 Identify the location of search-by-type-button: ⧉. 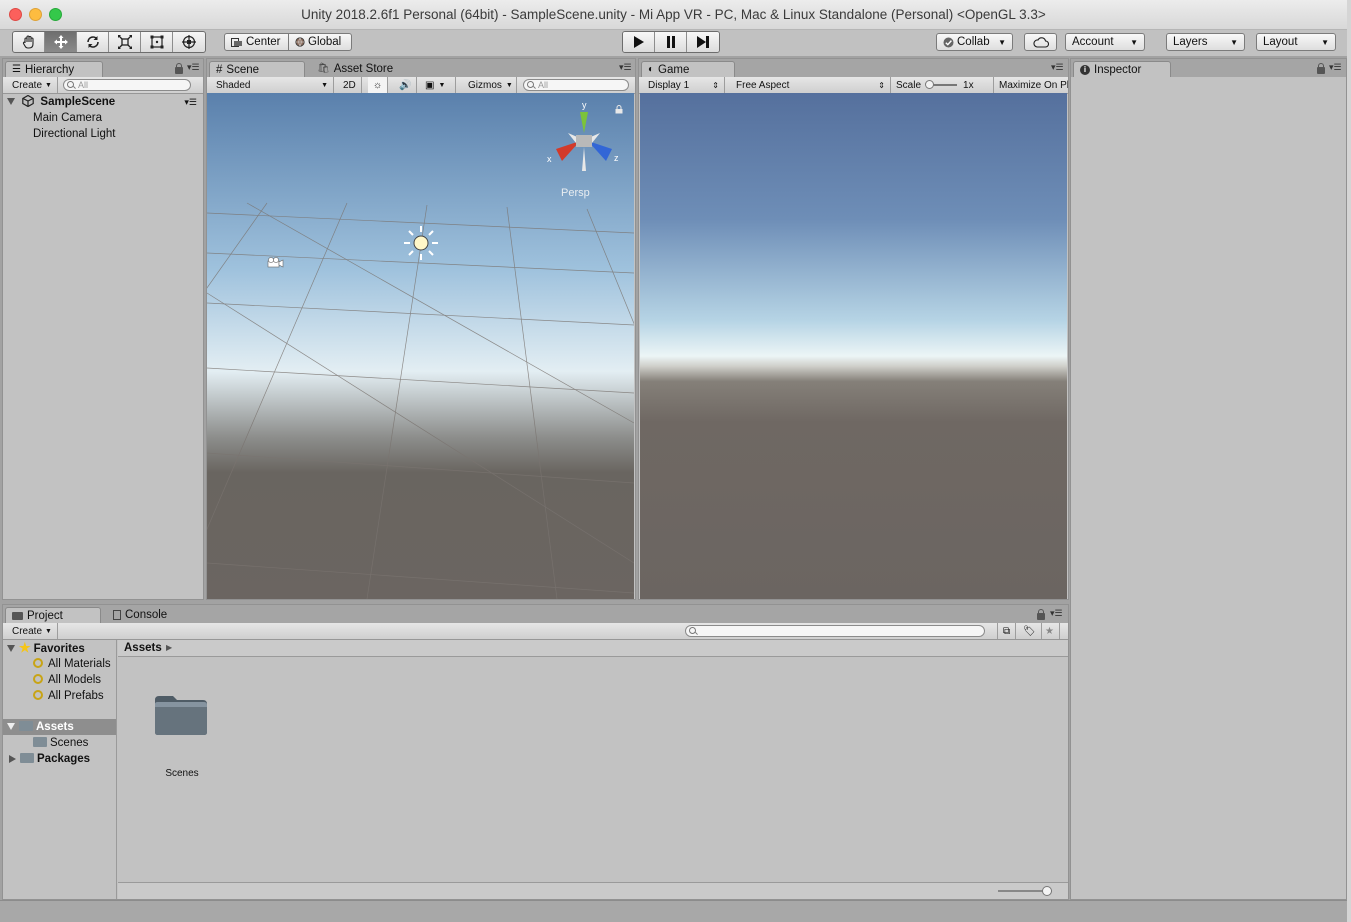
(1007, 631).